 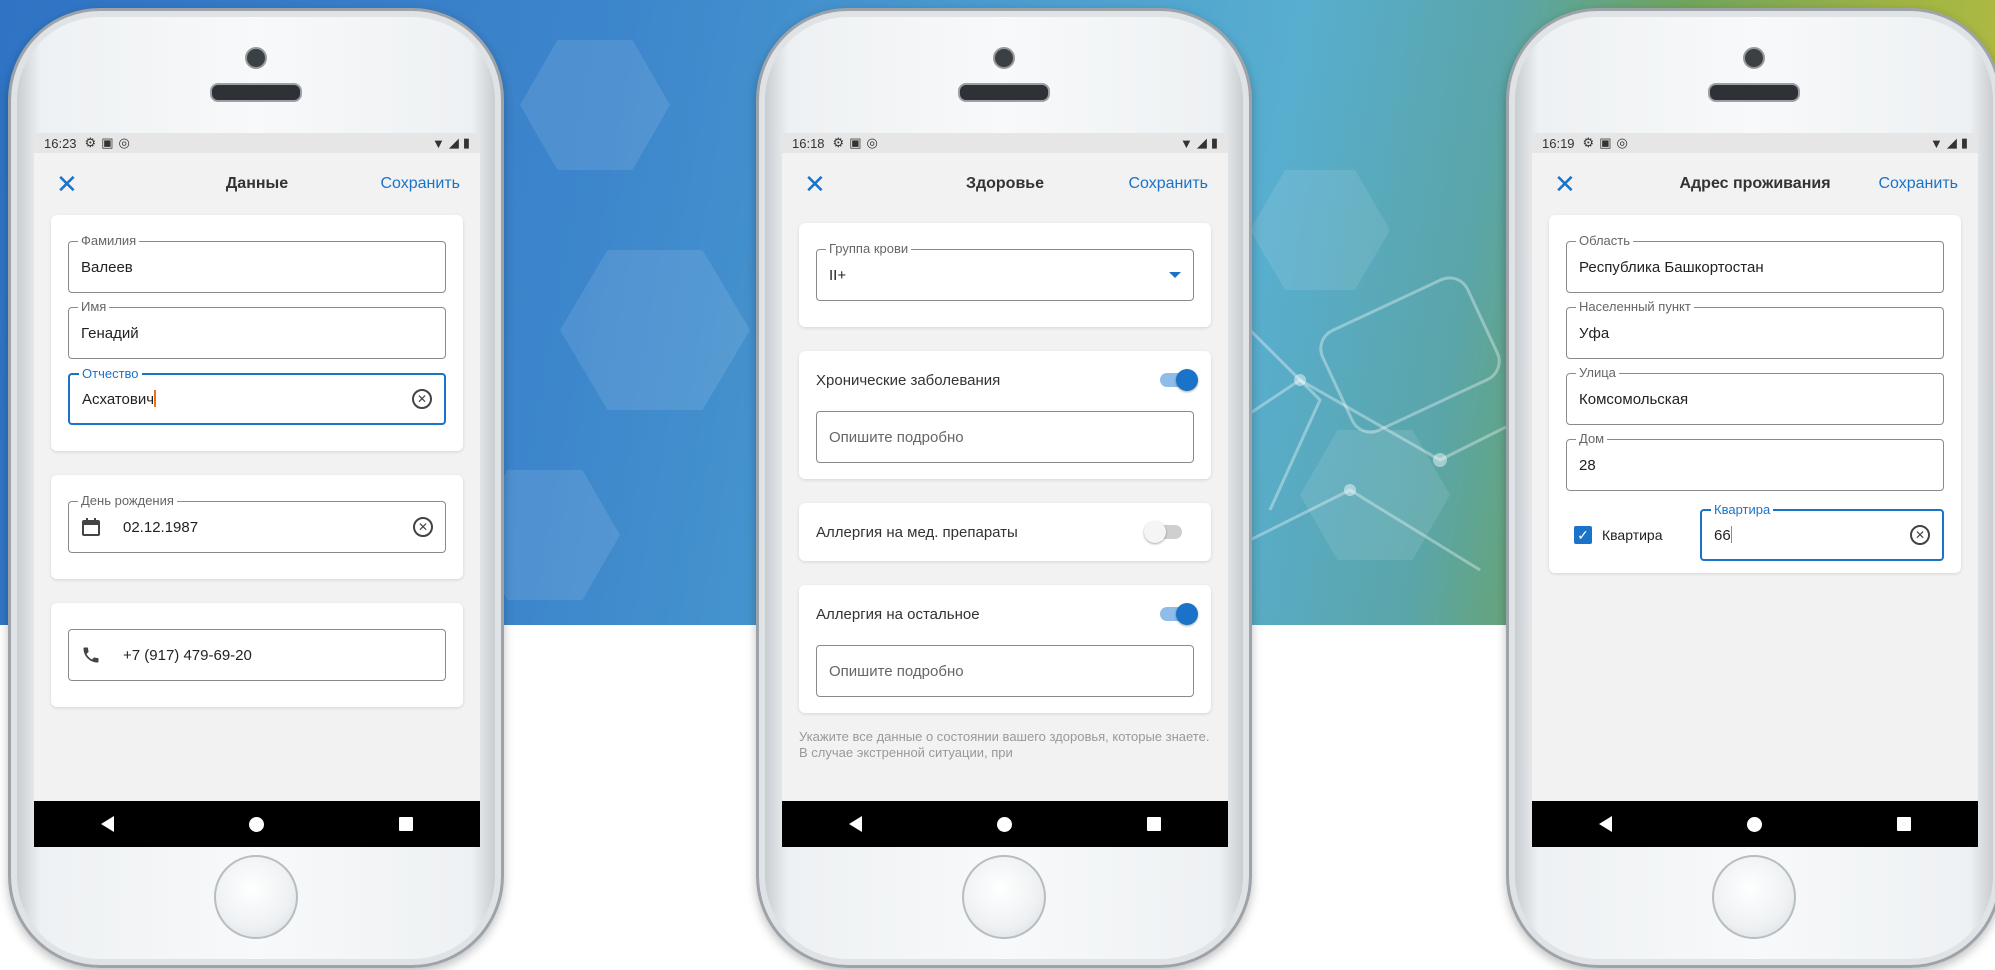 I want to click on birthday-field: День рождения 02.12.1987 ✕, so click(x=257, y=523).